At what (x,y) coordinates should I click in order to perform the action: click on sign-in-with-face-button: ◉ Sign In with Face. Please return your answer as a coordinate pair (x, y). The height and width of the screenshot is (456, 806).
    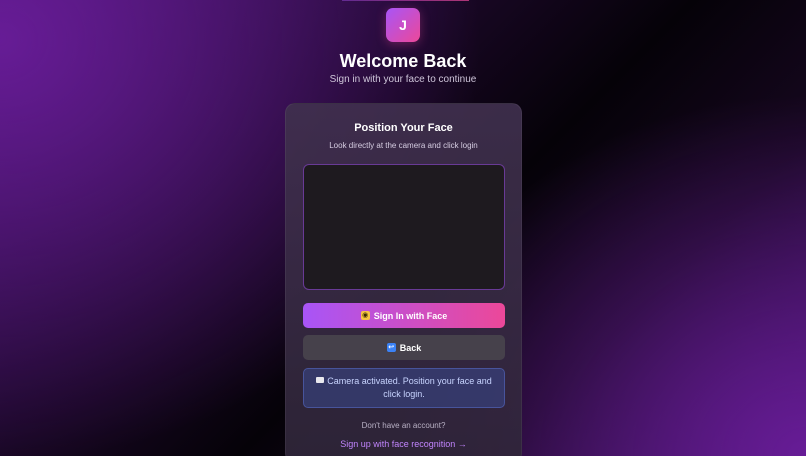
    Looking at the image, I should click on (404, 315).